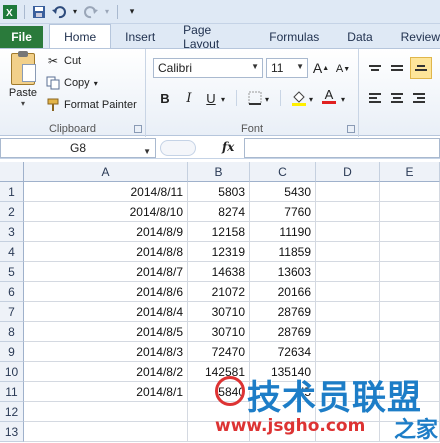 This screenshot has width=440, height=443. I want to click on row-header: 3, so click(12, 232).